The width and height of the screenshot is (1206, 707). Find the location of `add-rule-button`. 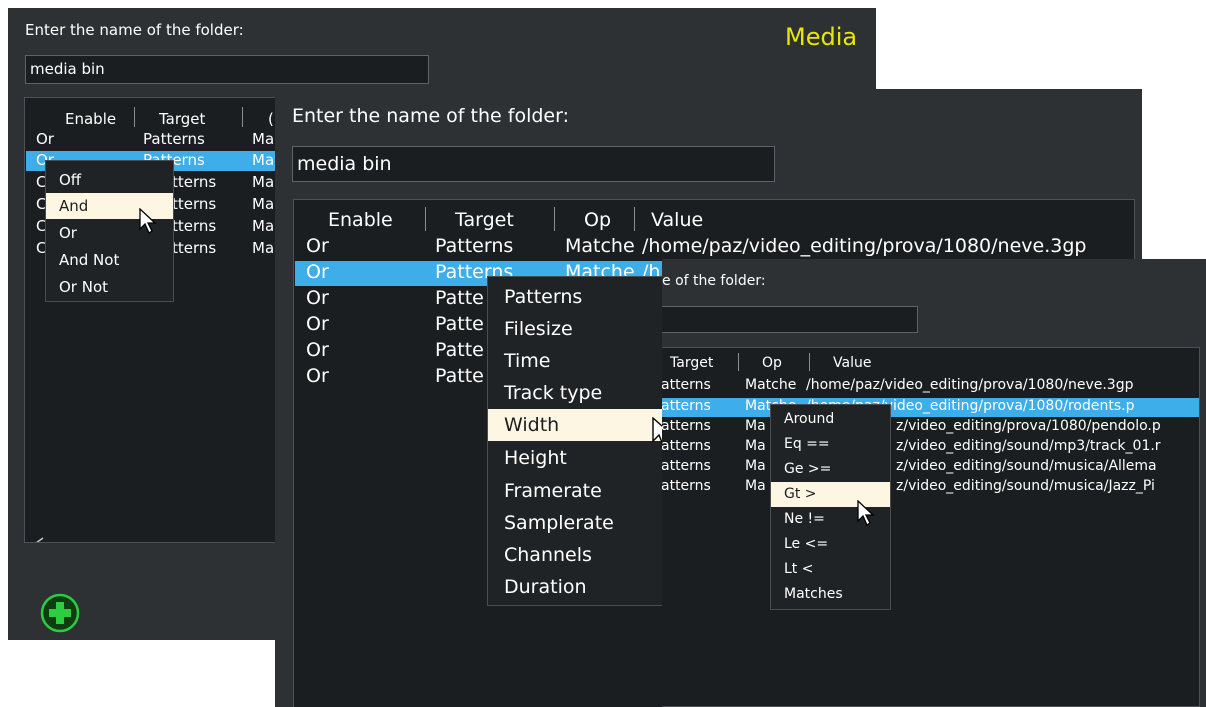

add-rule-button is located at coordinates (60, 613).